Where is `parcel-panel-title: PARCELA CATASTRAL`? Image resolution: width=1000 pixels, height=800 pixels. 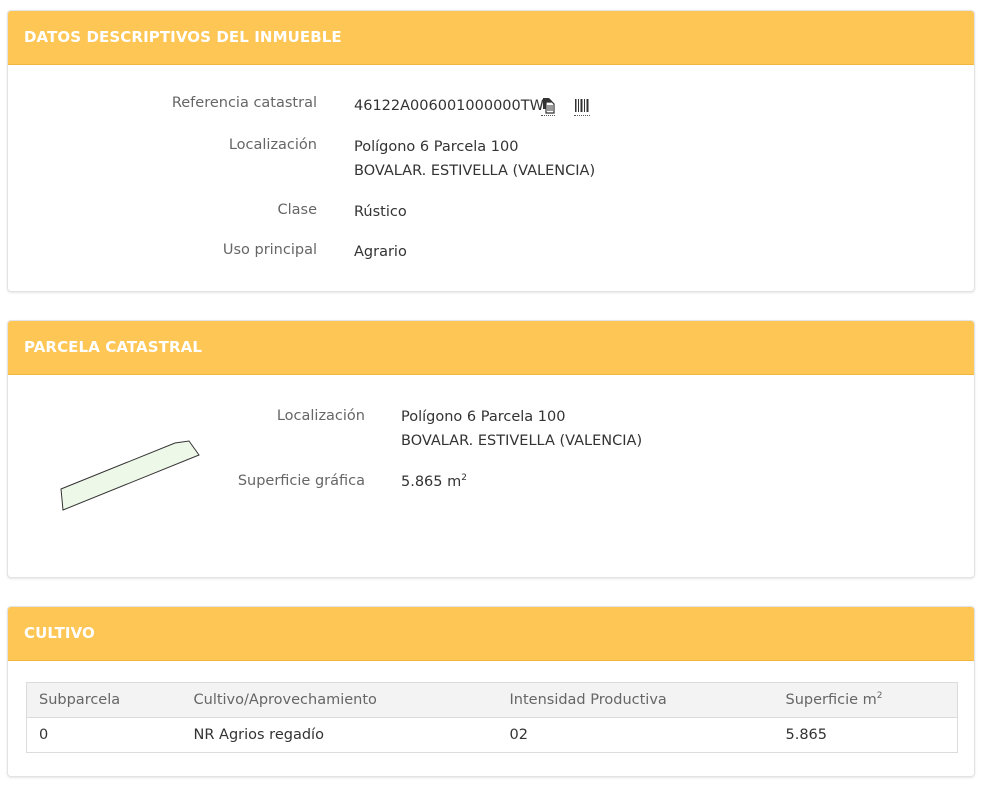
parcel-panel-title: PARCELA CATASTRAL is located at coordinates (491, 348).